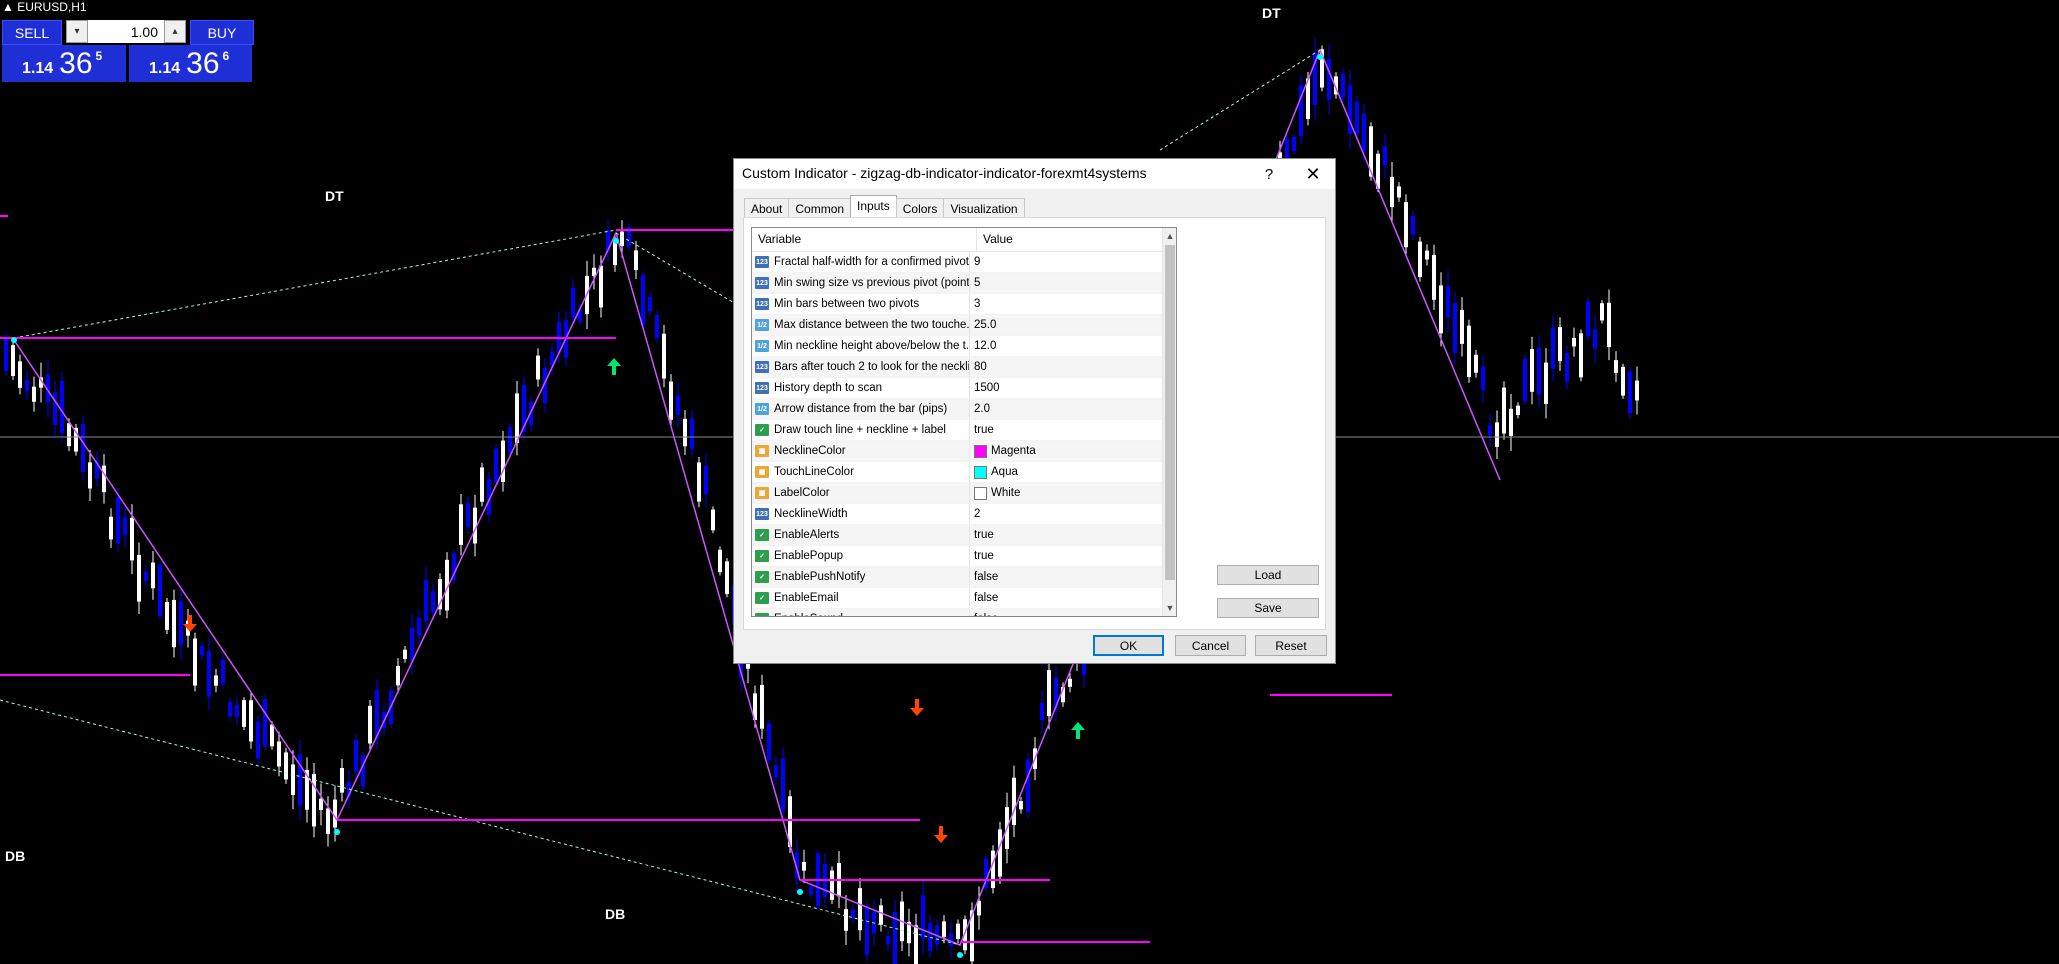 The width and height of the screenshot is (2059, 964). I want to click on input-value-cell: 2.0, so click(980, 409).